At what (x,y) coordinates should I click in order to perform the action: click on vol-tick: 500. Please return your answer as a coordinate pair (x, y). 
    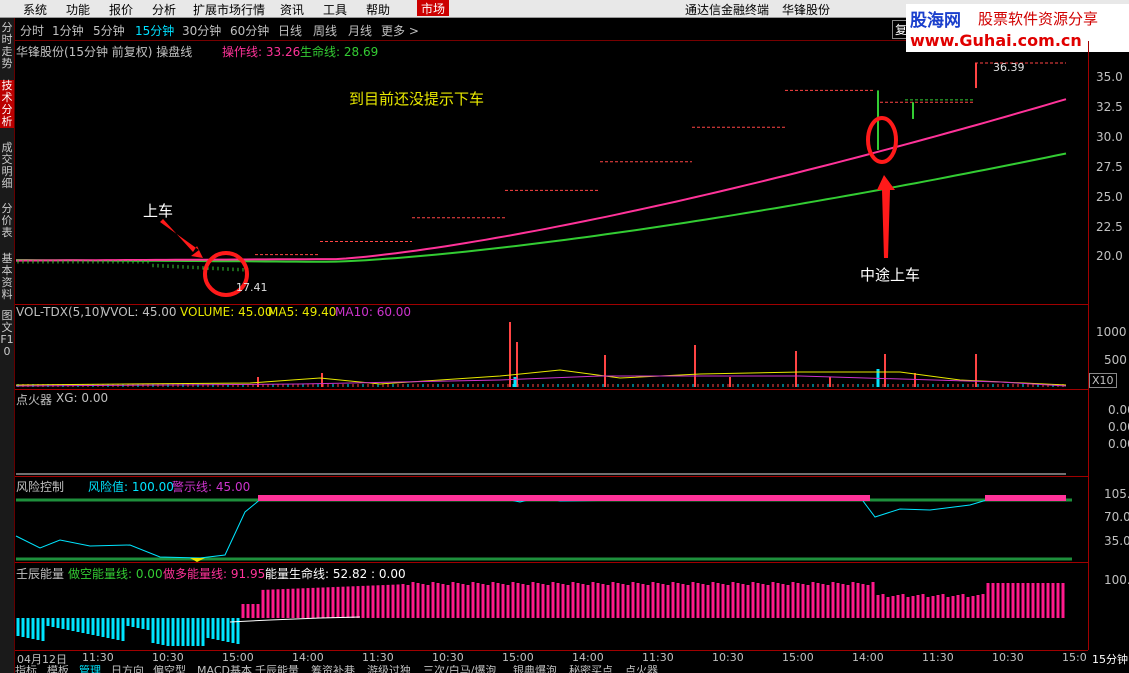
    Looking at the image, I should click on (1115, 360).